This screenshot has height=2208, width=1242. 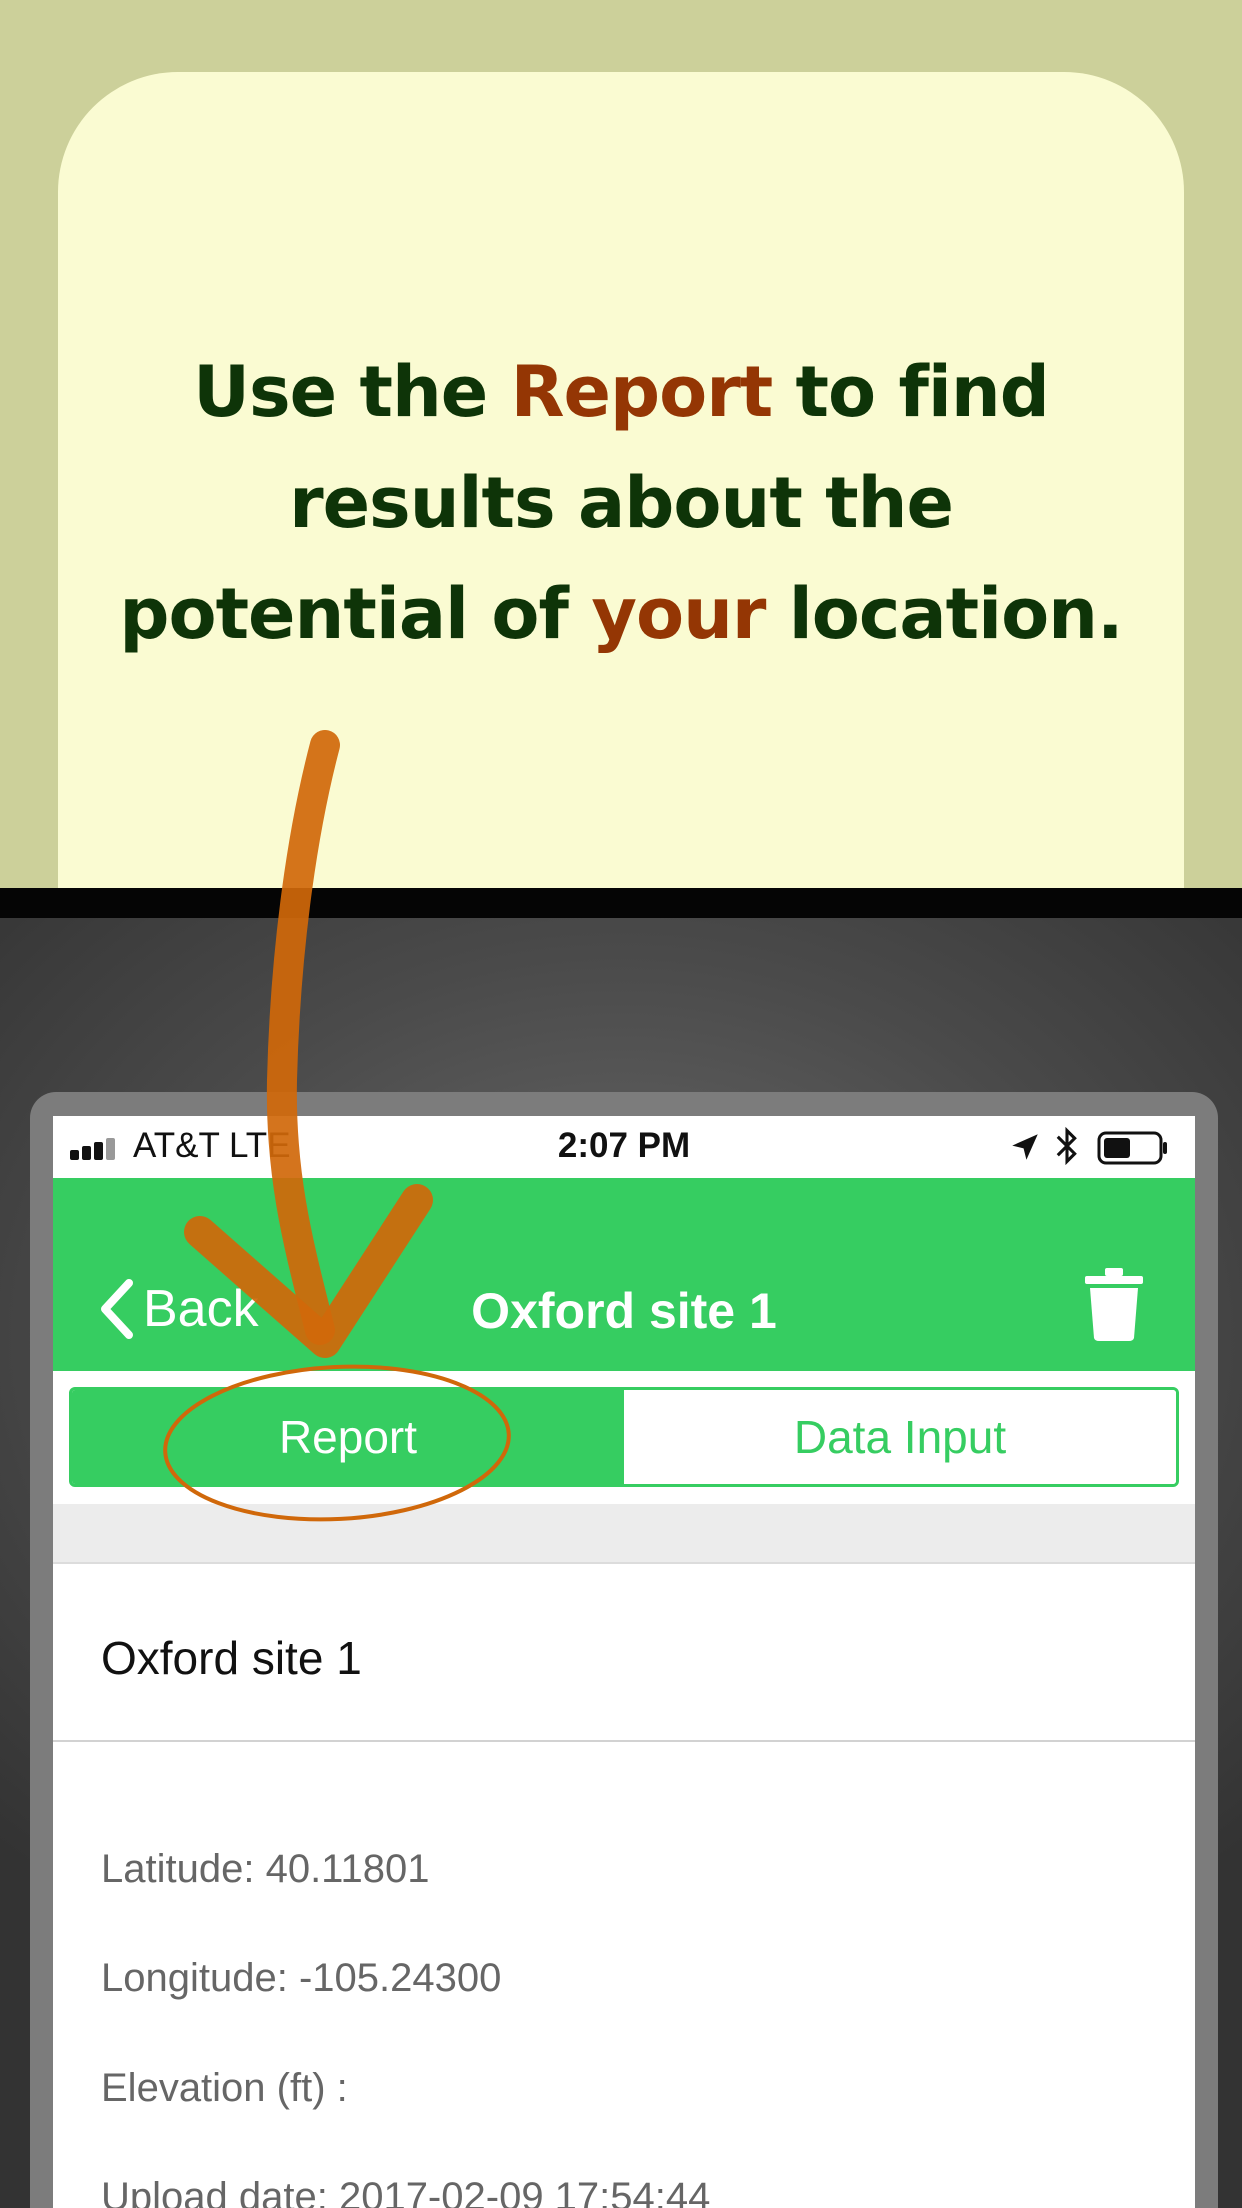 What do you see at coordinates (1132, 1148) in the screenshot?
I see `battery-icon` at bounding box center [1132, 1148].